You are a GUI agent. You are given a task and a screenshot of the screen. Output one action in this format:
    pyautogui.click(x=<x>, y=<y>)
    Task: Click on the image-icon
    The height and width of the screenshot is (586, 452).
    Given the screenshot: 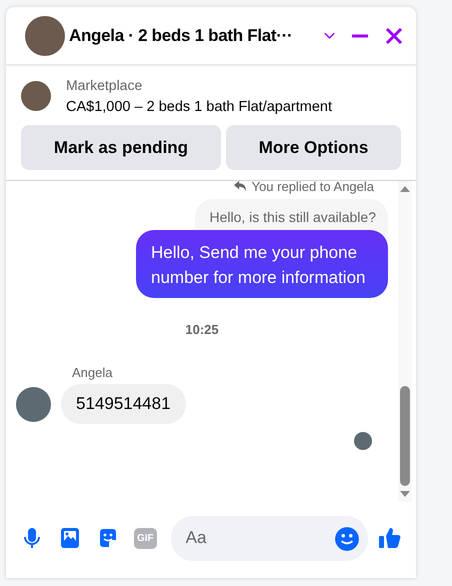 What is the action you would take?
    pyautogui.click(x=70, y=538)
    